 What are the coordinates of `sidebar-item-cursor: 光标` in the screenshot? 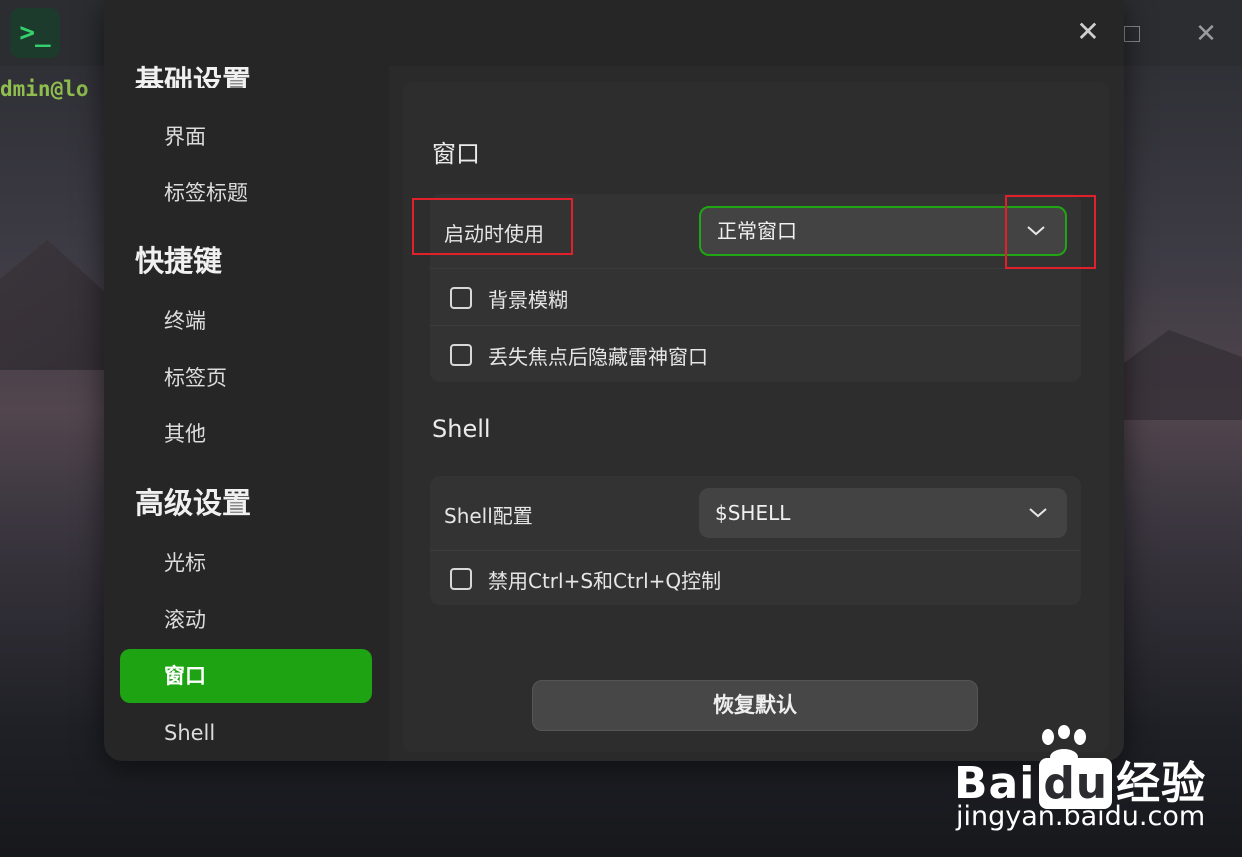 It's located at (246, 563).